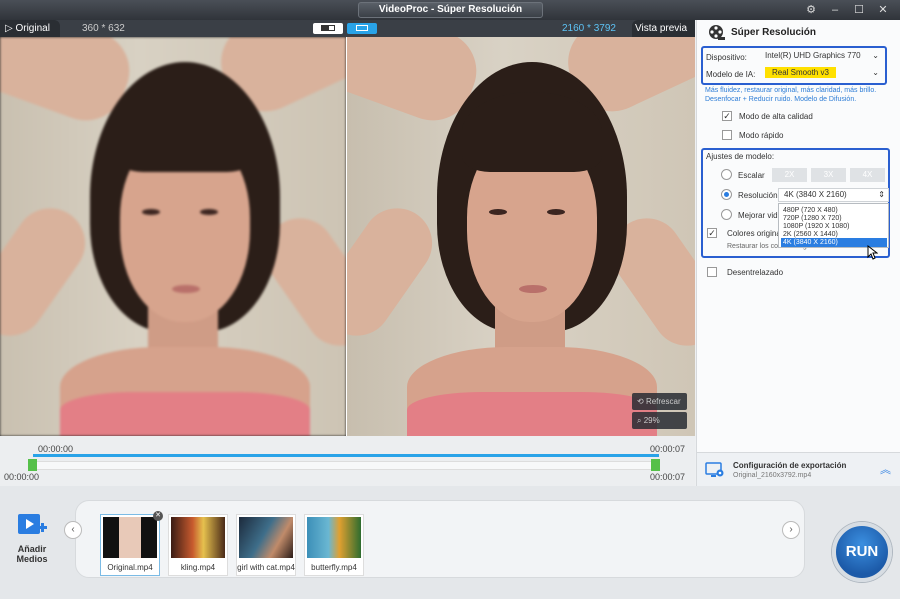 This screenshot has width=900, height=599. I want to click on hq-mode-checkbox: ✓, so click(727, 116).